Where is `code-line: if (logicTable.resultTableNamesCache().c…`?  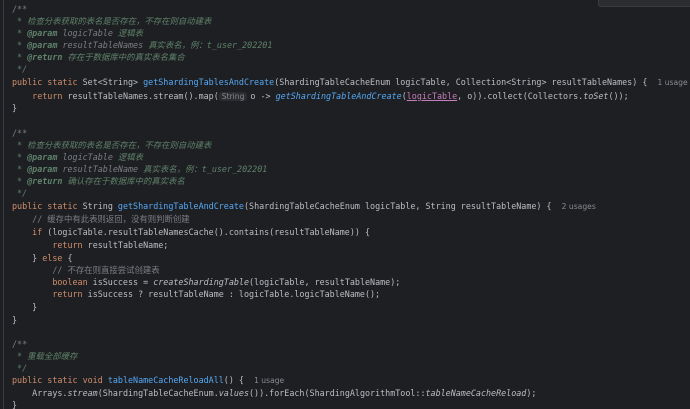
code-line: if (logicTable.resultTableNamesCache().c… is located at coordinates (191, 232).